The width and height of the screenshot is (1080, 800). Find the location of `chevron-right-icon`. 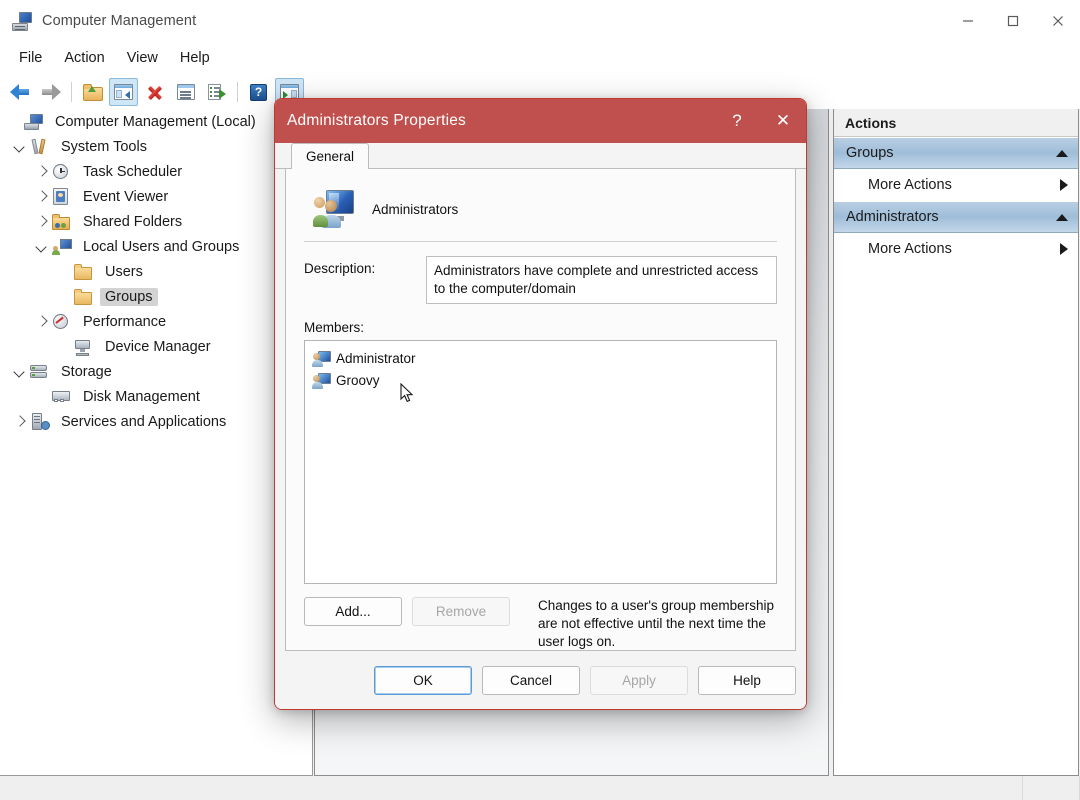

chevron-right-icon is located at coordinates (1064, 249).